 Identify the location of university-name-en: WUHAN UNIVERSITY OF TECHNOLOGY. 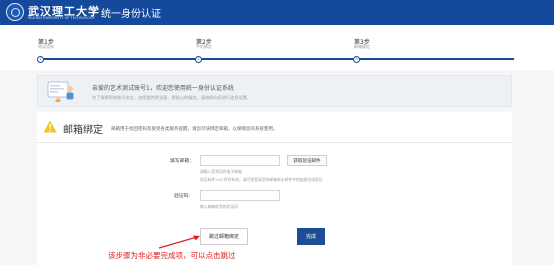
(61, 18).